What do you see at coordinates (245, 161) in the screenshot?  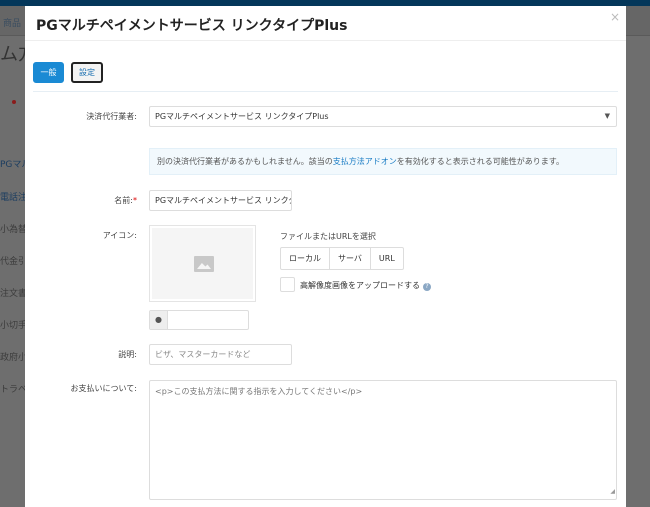 I see `info-text: 別の決済代行業者があるかもしれません。該当の` at bounding box center [245, 161].